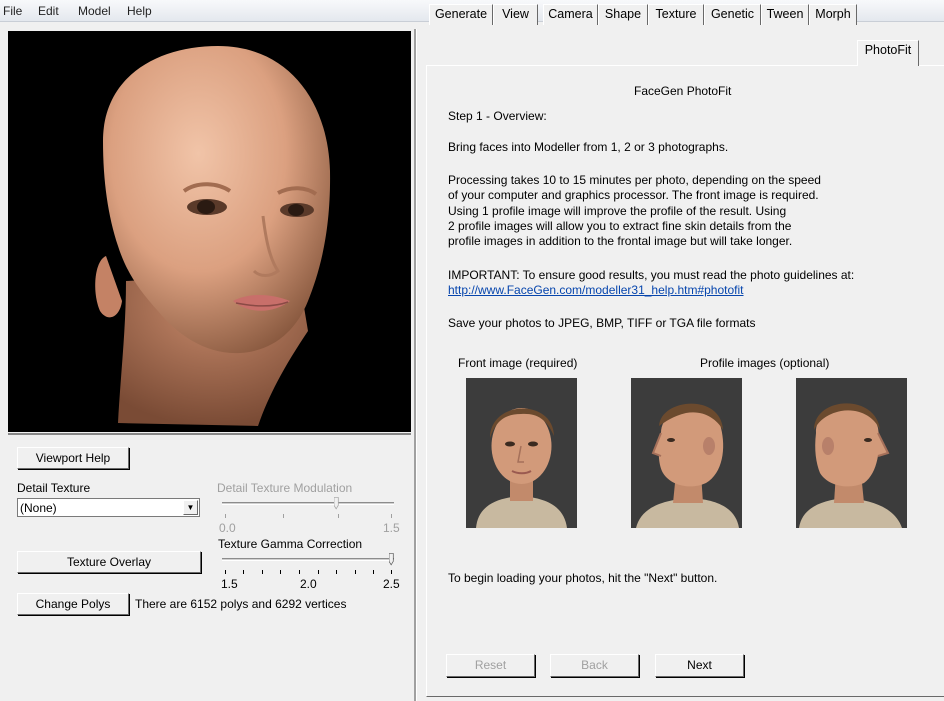 This screenshot has width=944, height=701. Describe the element at coordinates (391, 584) in the screenshot. I see `gamma-tick-2-5: 2.5` at that location.